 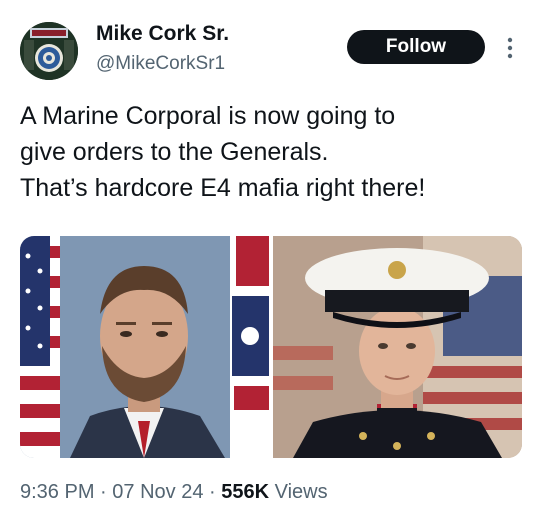 I want to click on veteran-badge-icon, so click(x=49, y=51).